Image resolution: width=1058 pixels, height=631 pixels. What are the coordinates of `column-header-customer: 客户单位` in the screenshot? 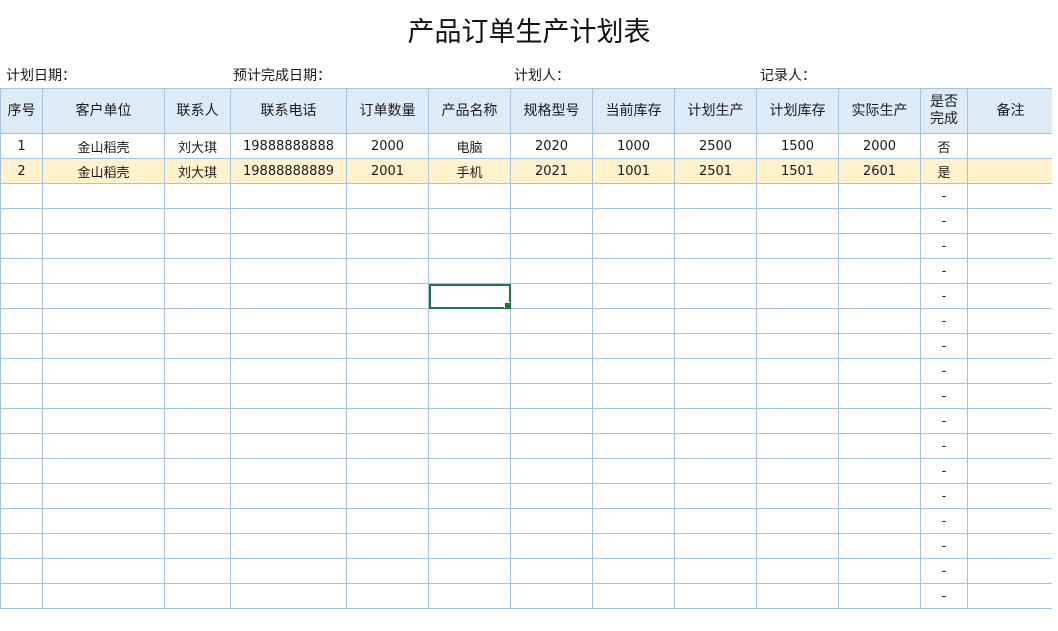 It's located at (103, 111).